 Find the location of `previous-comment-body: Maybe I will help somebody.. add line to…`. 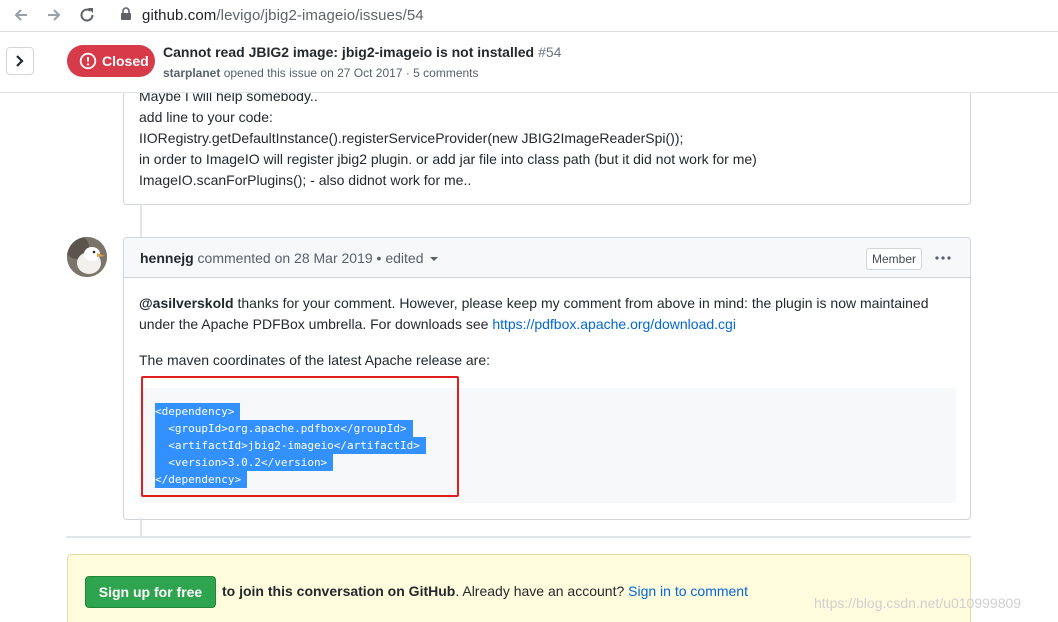

previous-comment-body: Maybe I will help somebody.. add line to… is located at coordinates (448, 138).